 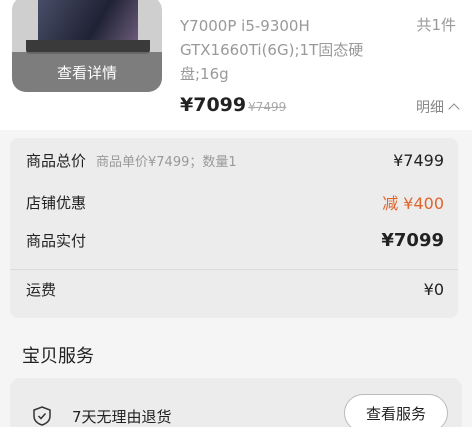 I want to click on service-item: 7天无理由退货 查看服务, so click(x=236, y=402).